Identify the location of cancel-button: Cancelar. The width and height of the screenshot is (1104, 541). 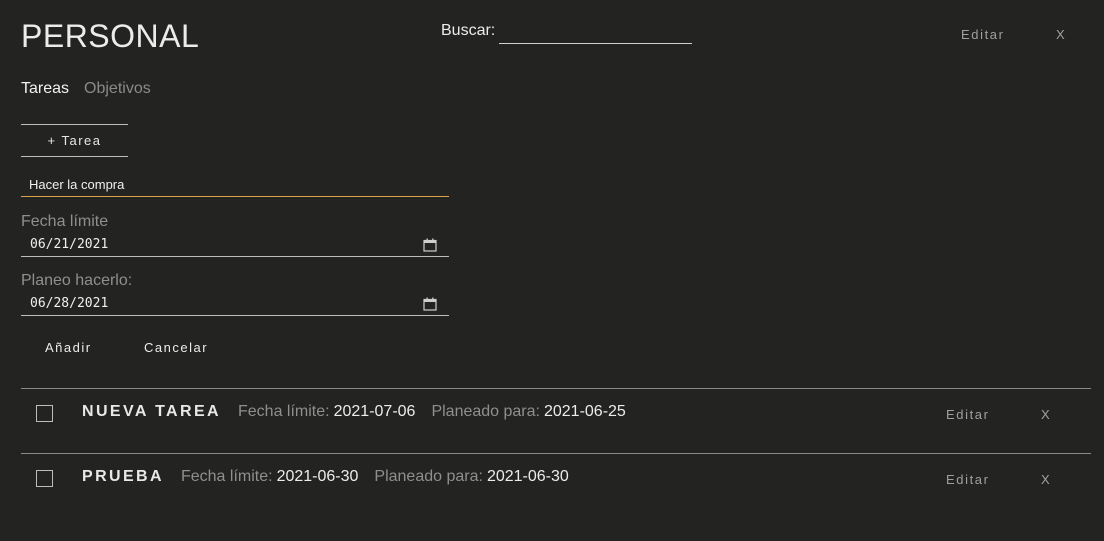
(176, 347).